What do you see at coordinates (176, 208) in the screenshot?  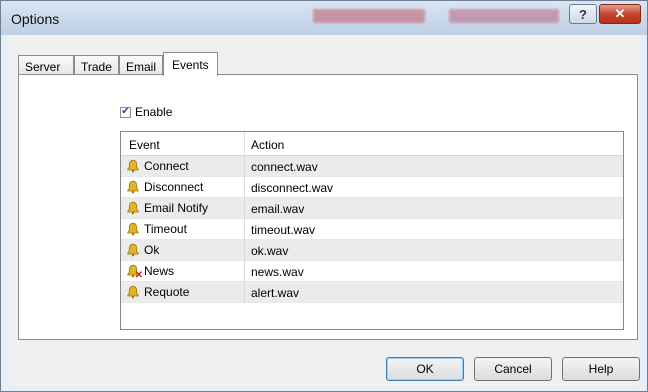 I see `event-name: Email Notify` at bounding box center [176, 208].